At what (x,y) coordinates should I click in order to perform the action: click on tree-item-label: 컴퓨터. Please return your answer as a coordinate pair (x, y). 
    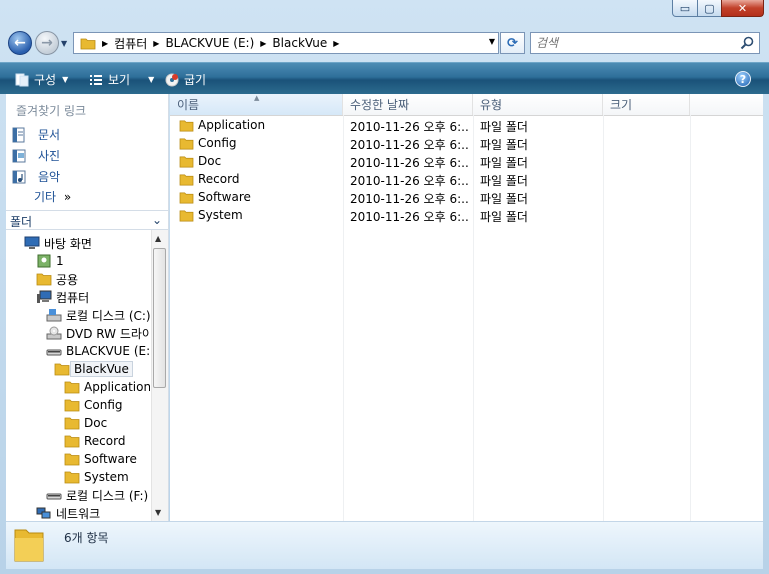
    Looking at the image, I should click on (73, 297).